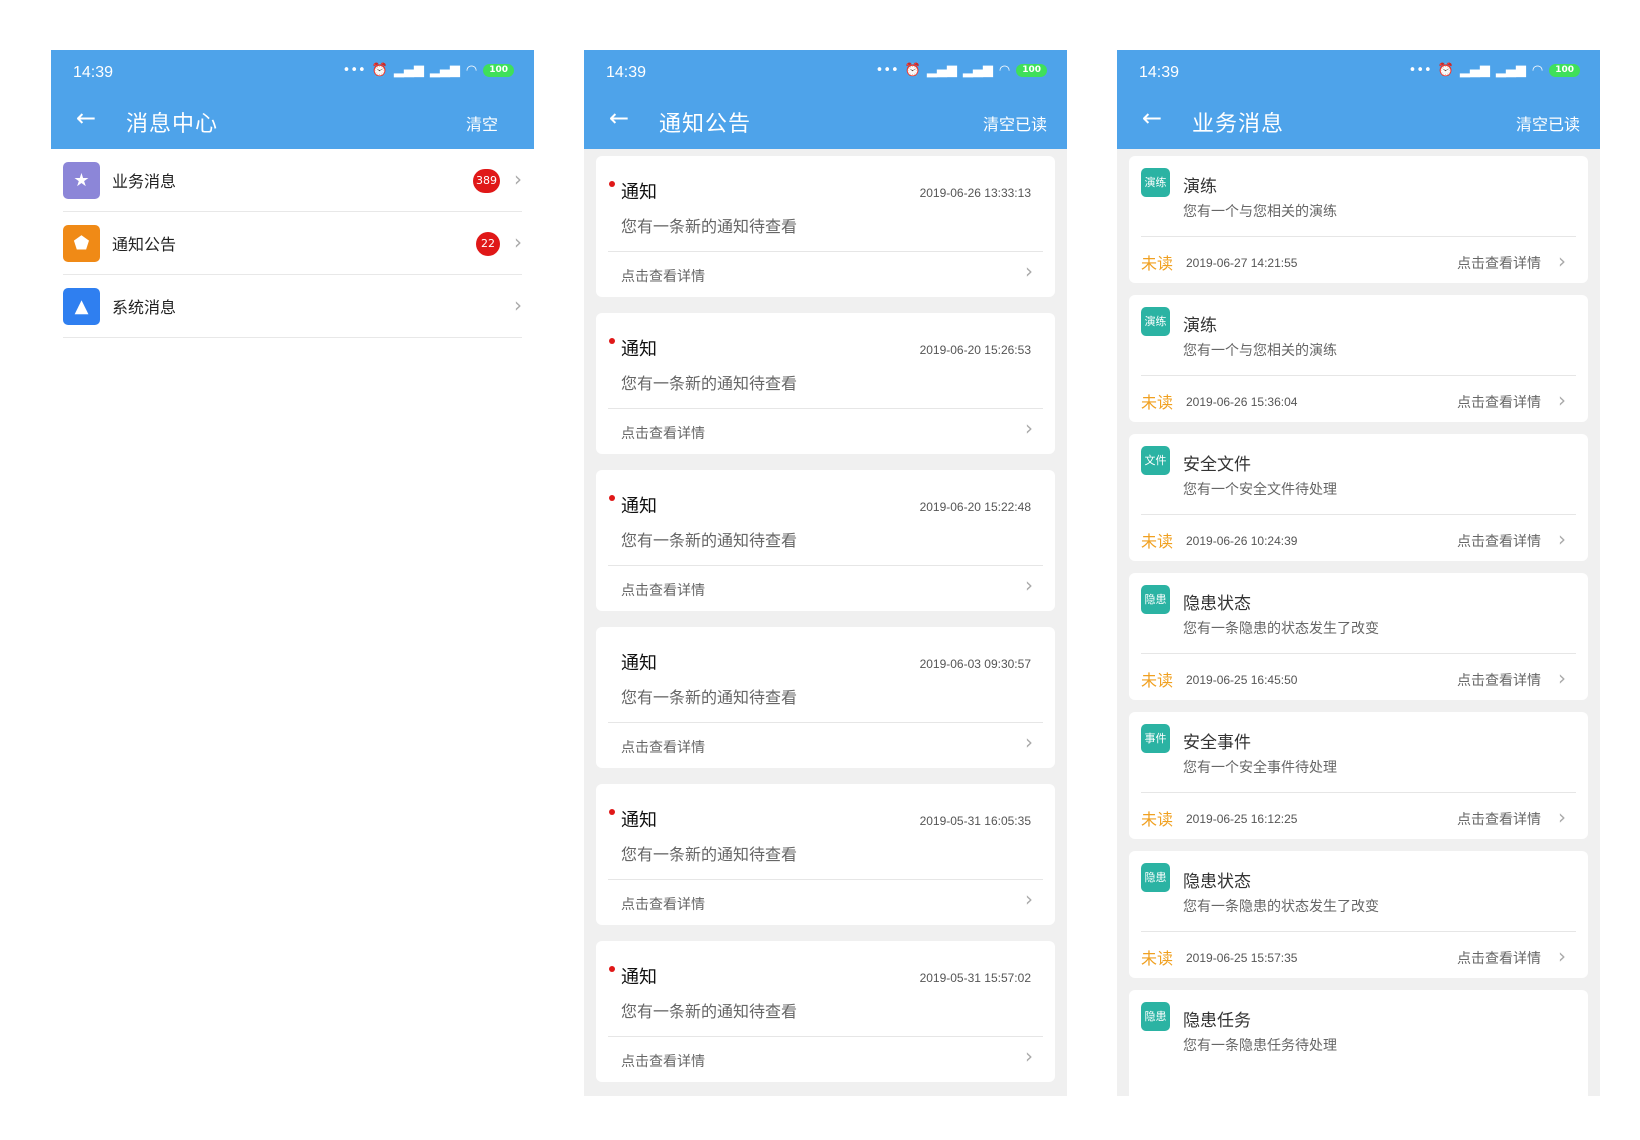  Describe the element at coordinates (1358, 1043) in the screenshot. I see `message-card: 隐患 隐患任务 您有一条隐患任务待处理` at that location.